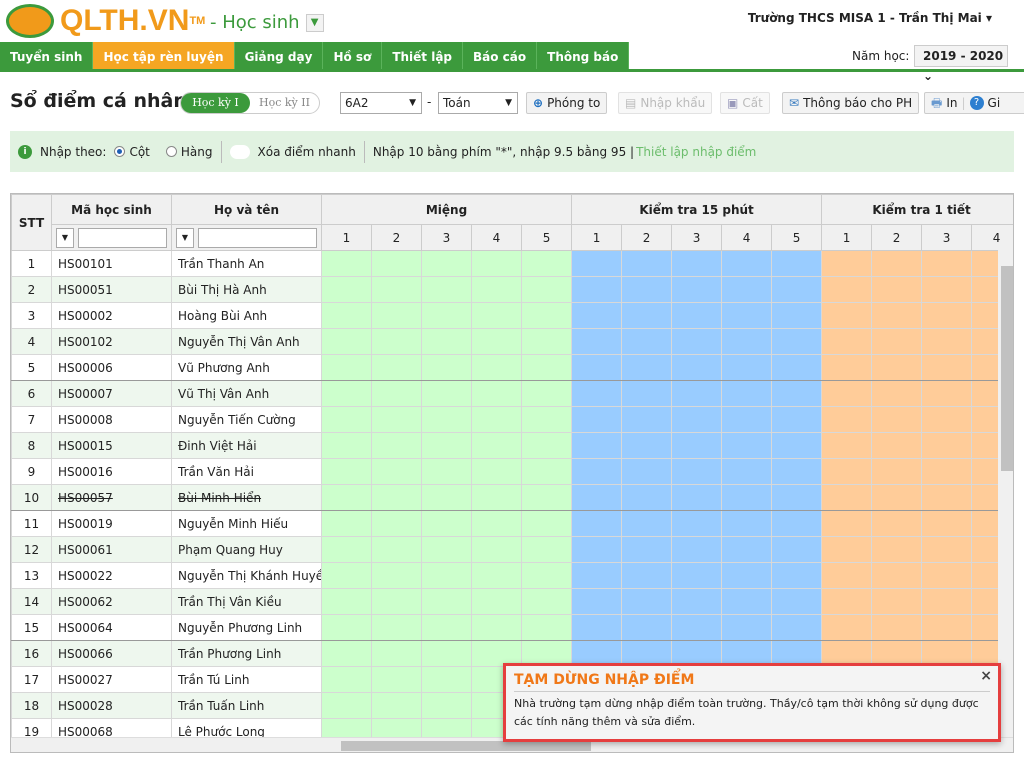 This screenshot has height=763, width=1024. Describe the element at coordinates (478, 103) in the screenshot. I see `subject-select: Toán ▼` at that location.